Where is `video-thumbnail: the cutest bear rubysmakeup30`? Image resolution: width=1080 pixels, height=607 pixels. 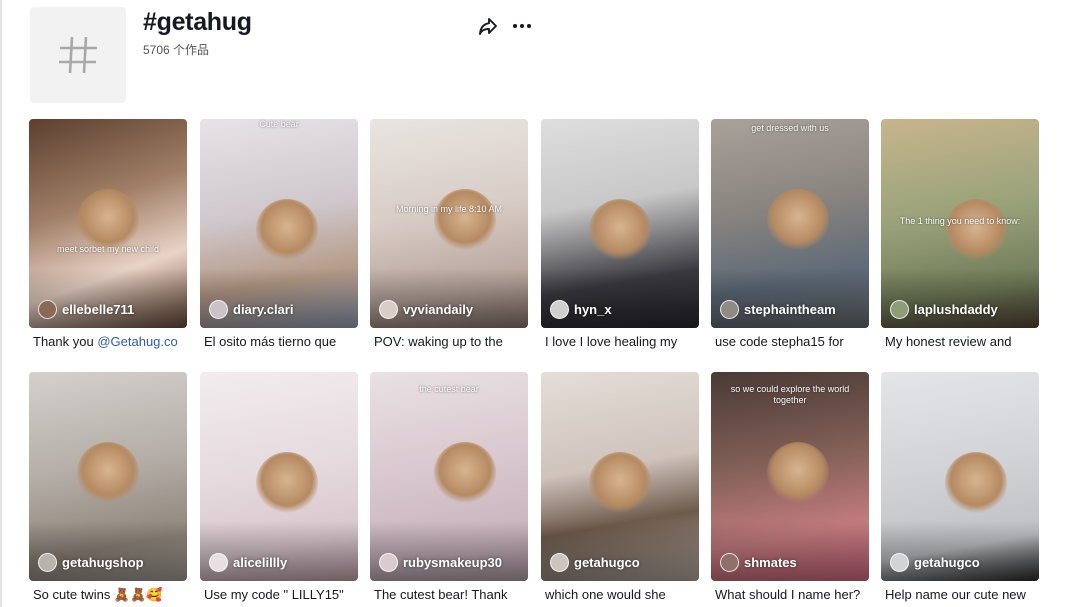 video-thumbnail: the cutest bear rubysmakeup30 is located at coordinates (449, 476).